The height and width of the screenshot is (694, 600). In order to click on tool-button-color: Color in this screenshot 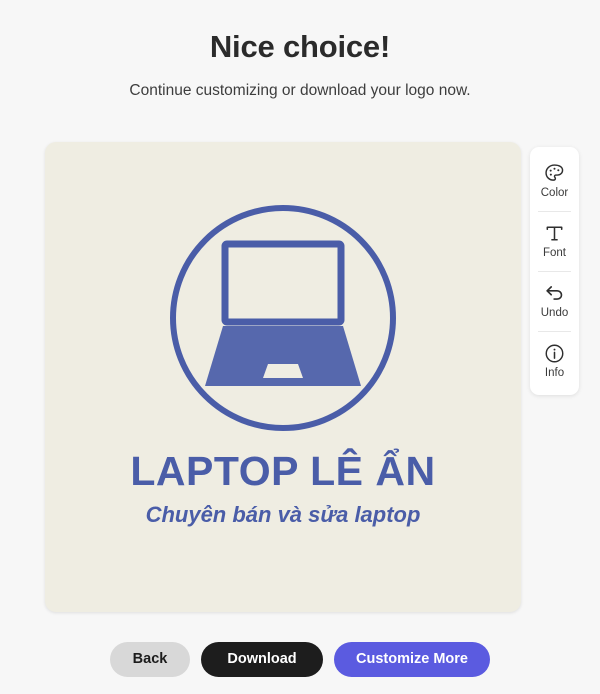, I will do `click(554, 181)`.